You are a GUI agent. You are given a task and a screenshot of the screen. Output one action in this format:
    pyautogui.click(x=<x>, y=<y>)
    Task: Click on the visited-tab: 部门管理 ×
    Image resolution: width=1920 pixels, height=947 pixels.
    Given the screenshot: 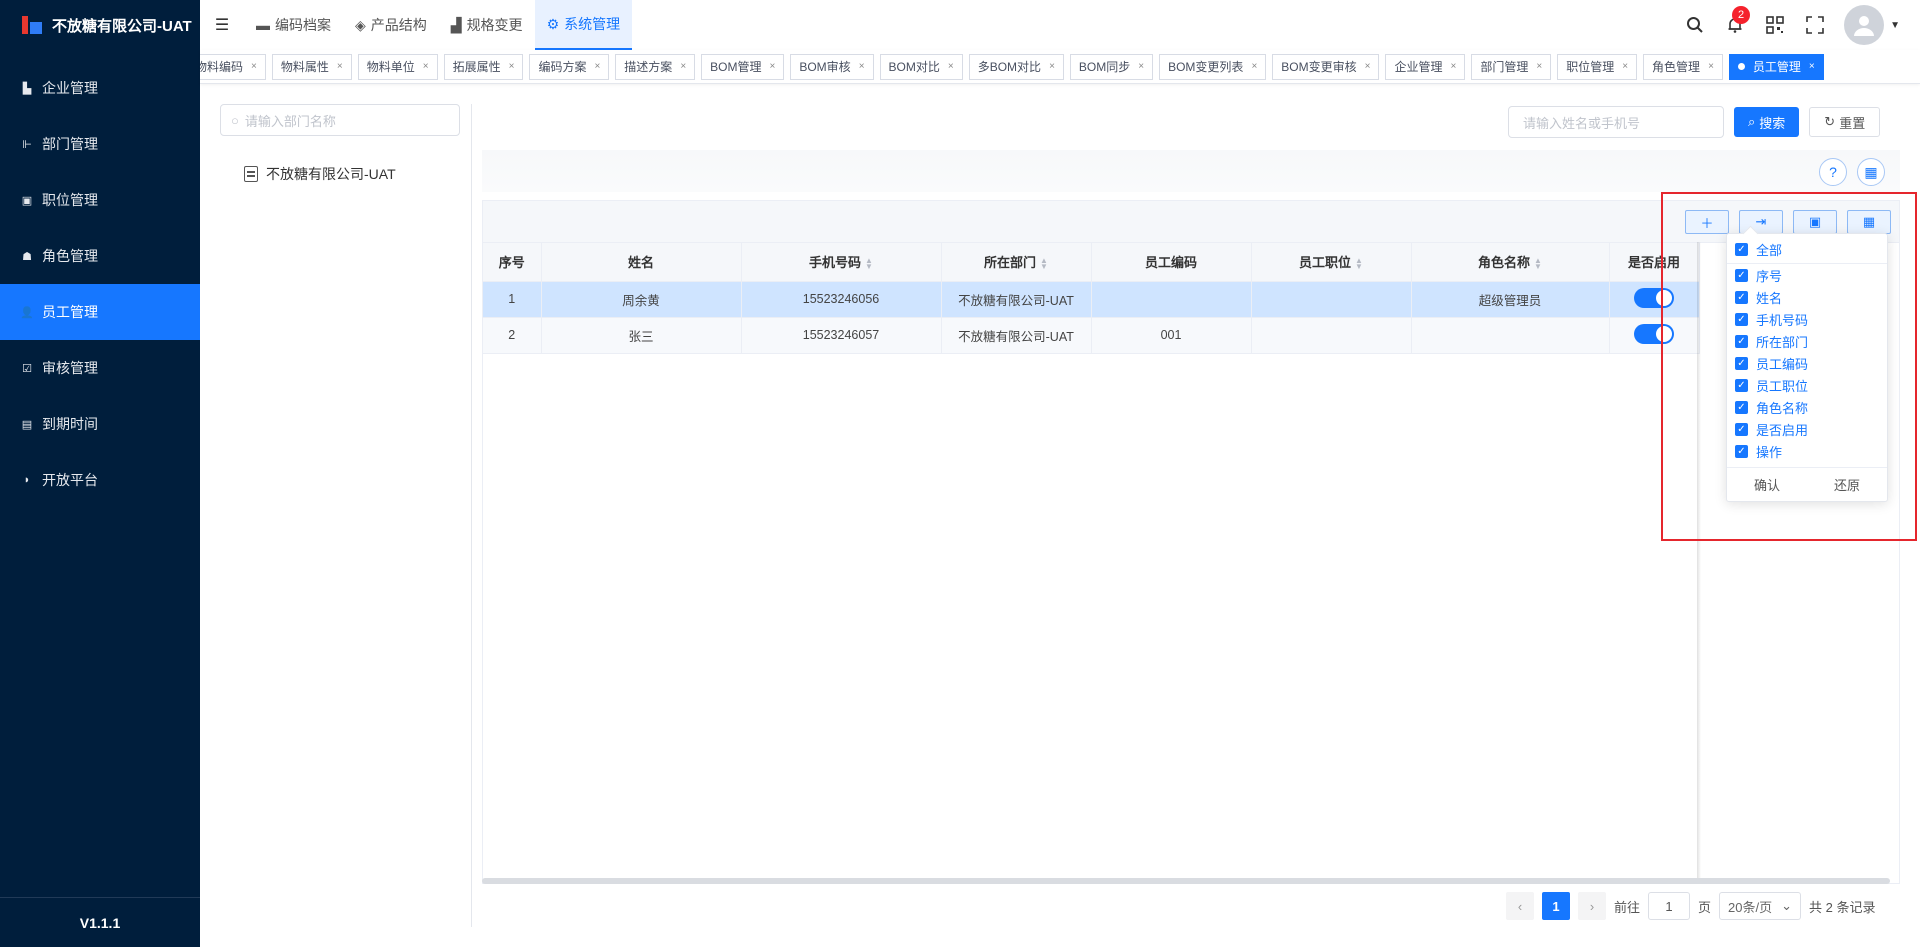 What is the action you would take?
    pyautogui.click(x=1511, y=66)
    